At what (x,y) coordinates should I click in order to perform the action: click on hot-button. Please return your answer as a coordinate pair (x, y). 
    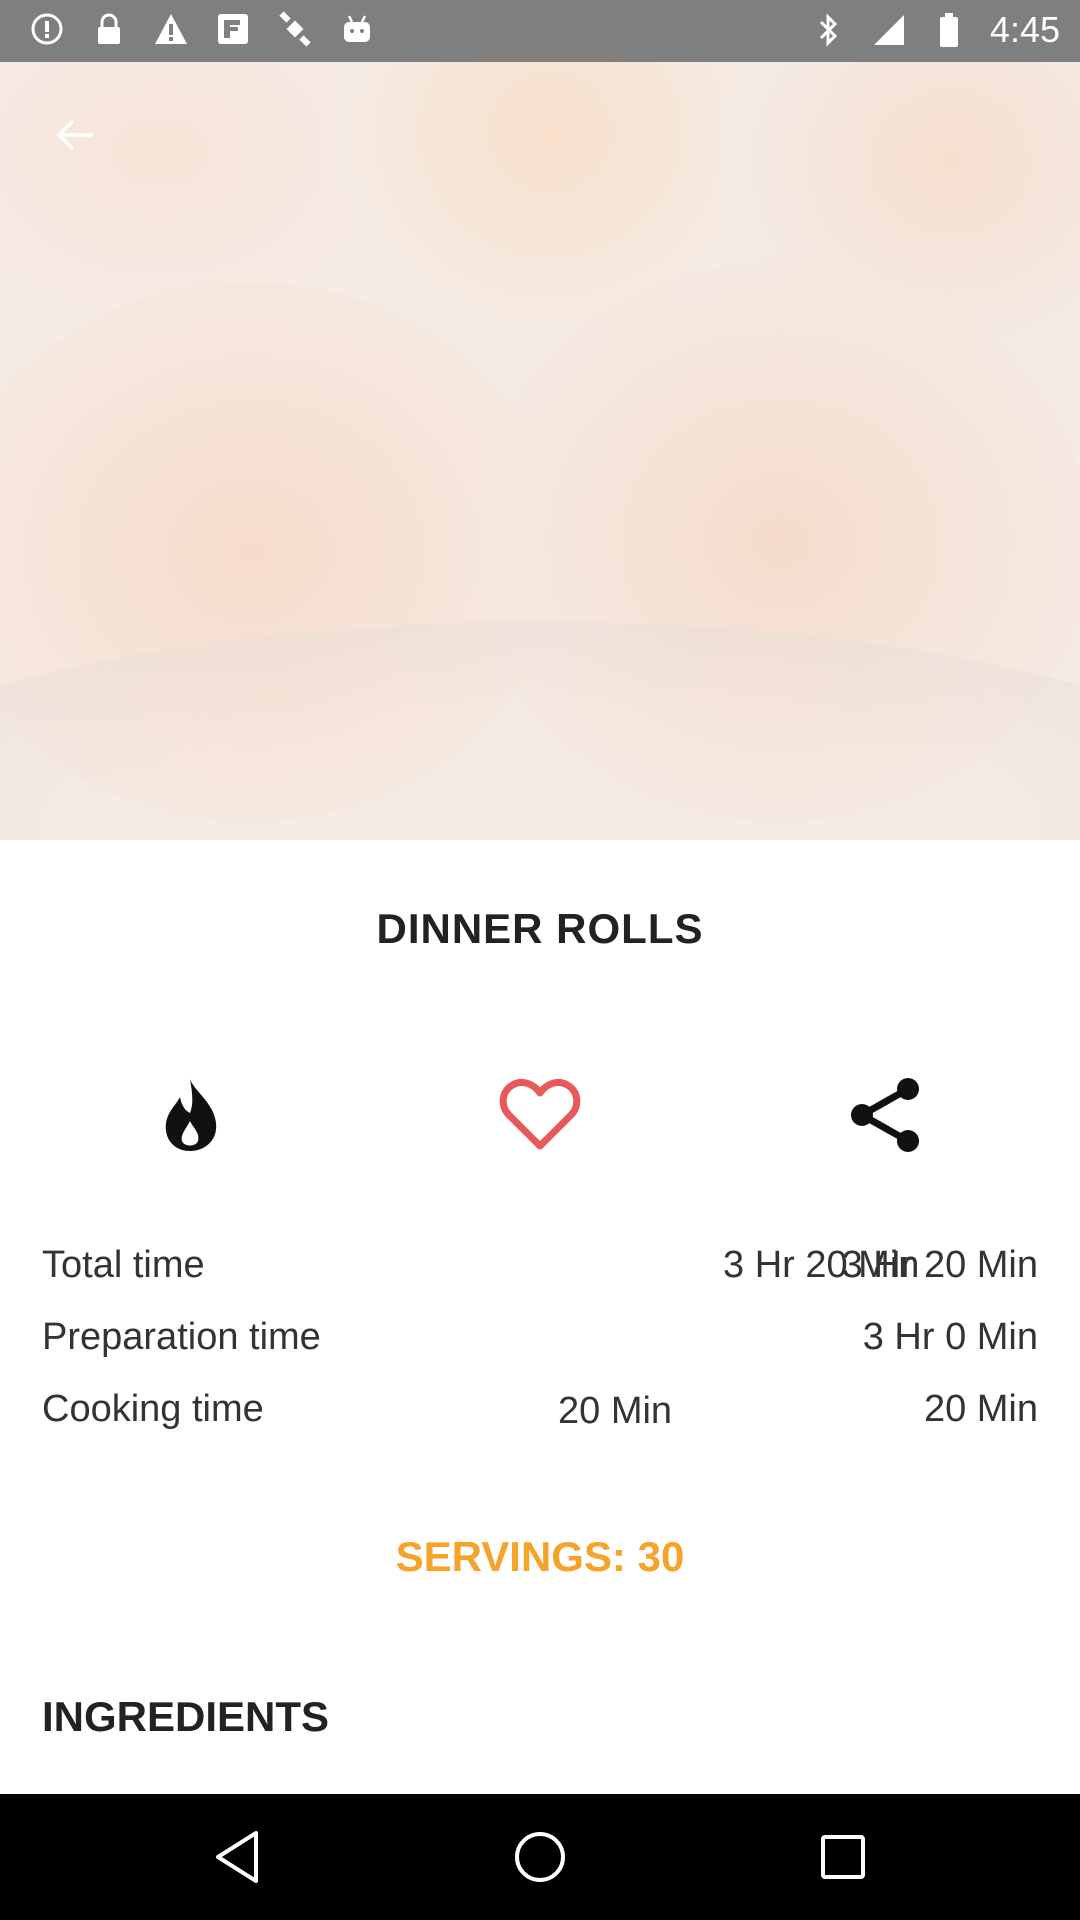
    Looking at the image, I should click on (191, 1115).